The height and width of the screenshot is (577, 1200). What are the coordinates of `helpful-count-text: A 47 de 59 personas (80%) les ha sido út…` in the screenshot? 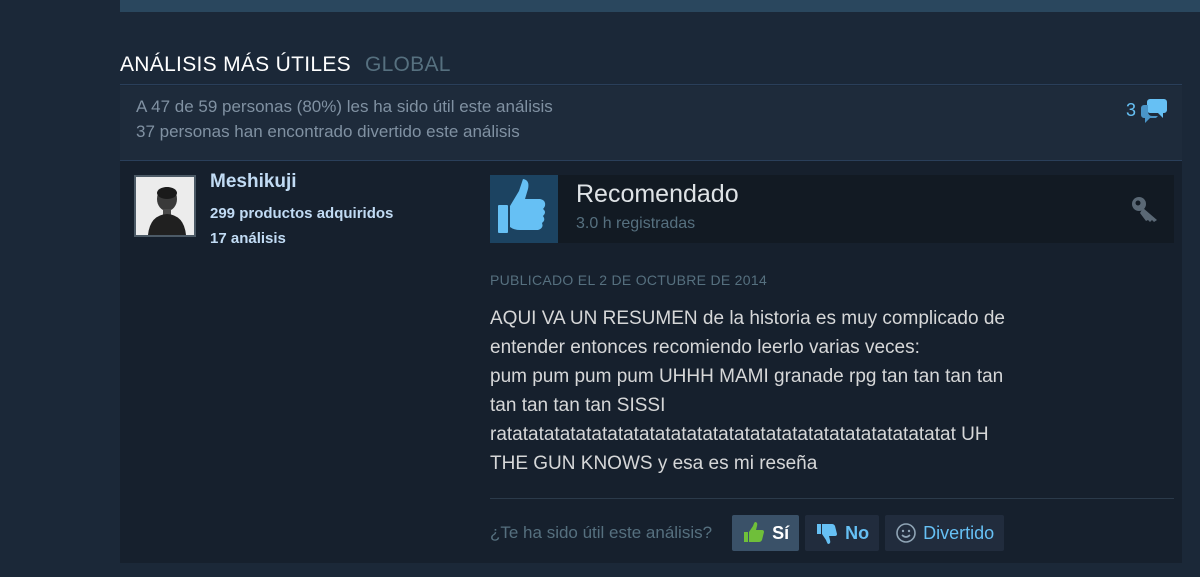 It's located at (344, 106).